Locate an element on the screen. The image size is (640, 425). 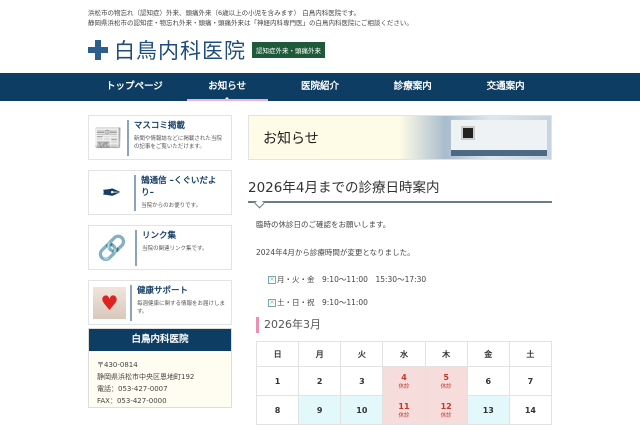
weekday-header: 金 is located at coordinates (488, 354).